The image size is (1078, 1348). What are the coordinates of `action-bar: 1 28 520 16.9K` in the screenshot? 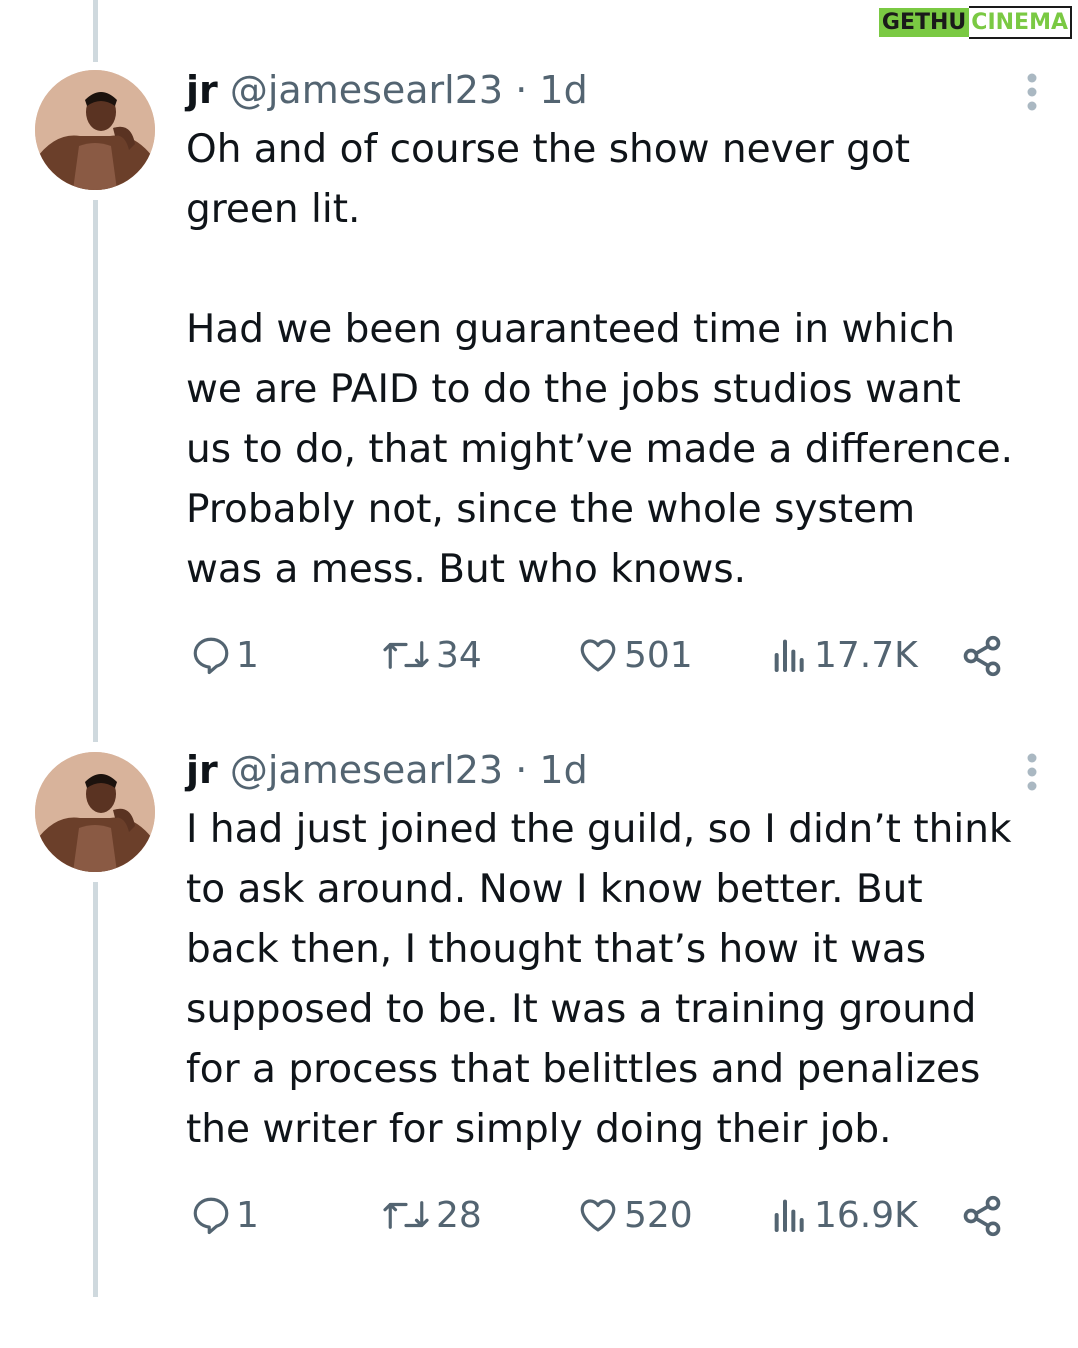 It's located at (601, 1218).